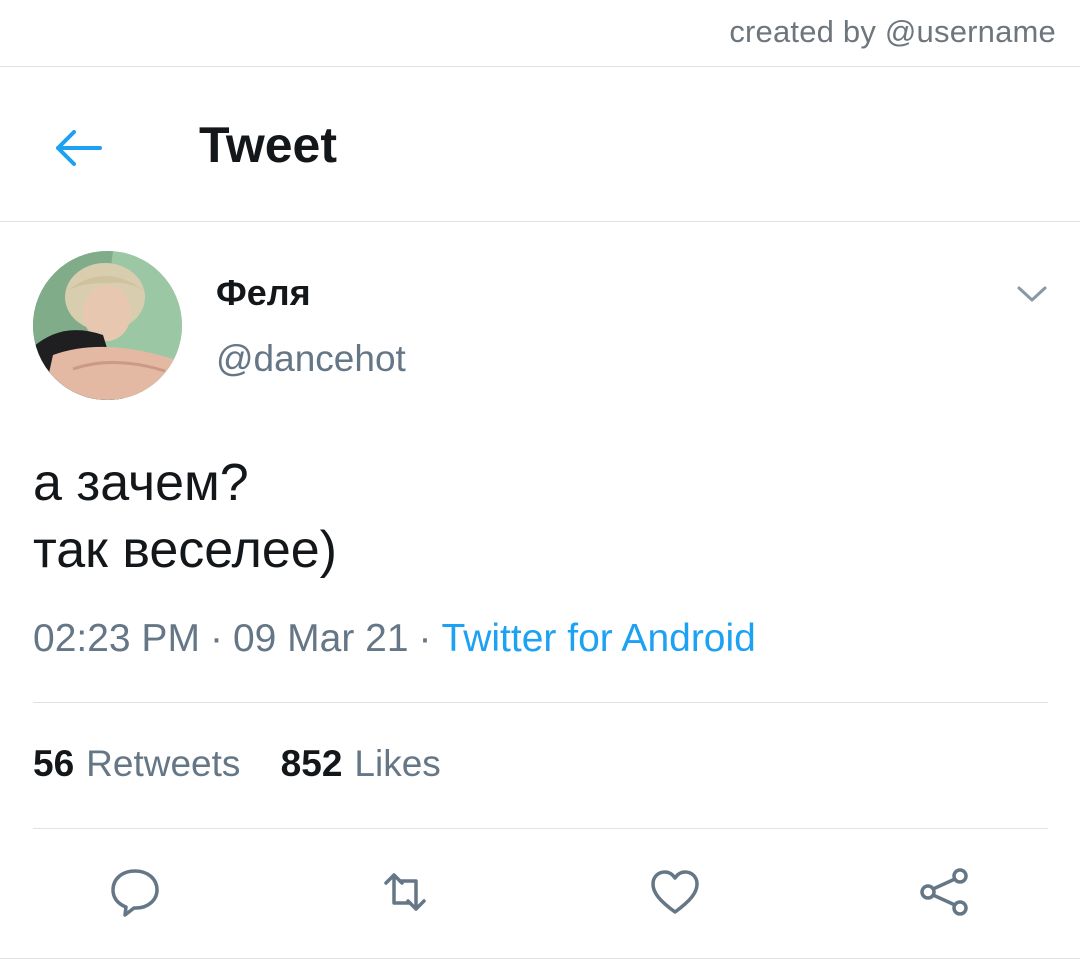  What do you see at coordinates (540, 702) in the screenshot?
I see `meta-divider` at bounding box center [540, 702].